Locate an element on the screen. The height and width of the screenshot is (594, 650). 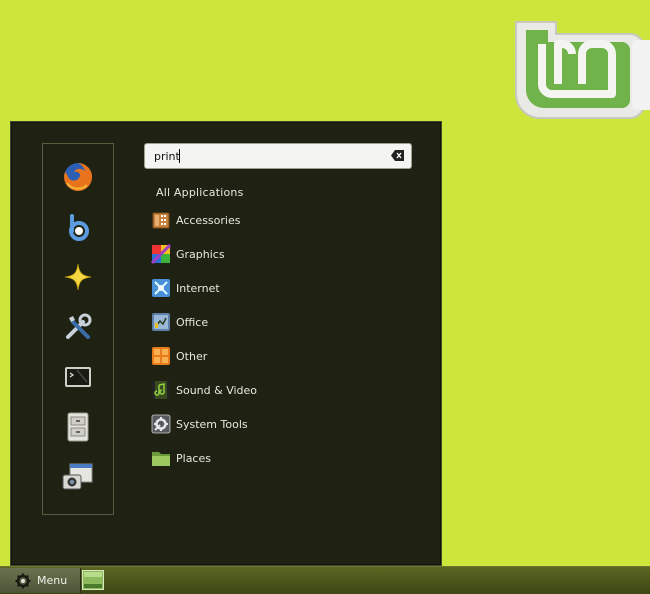
category-label: Graphics is located at coordinates (200, 254).